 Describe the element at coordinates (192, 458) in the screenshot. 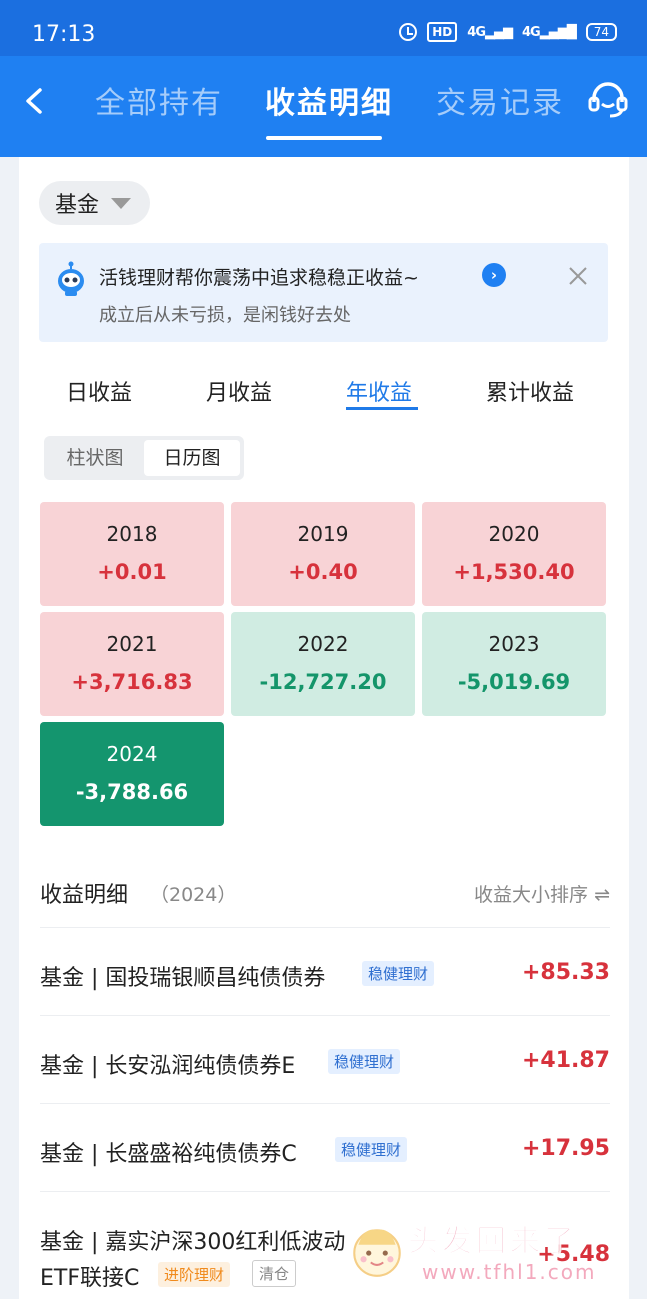

I see `view-calendar: 日历图` at that location.